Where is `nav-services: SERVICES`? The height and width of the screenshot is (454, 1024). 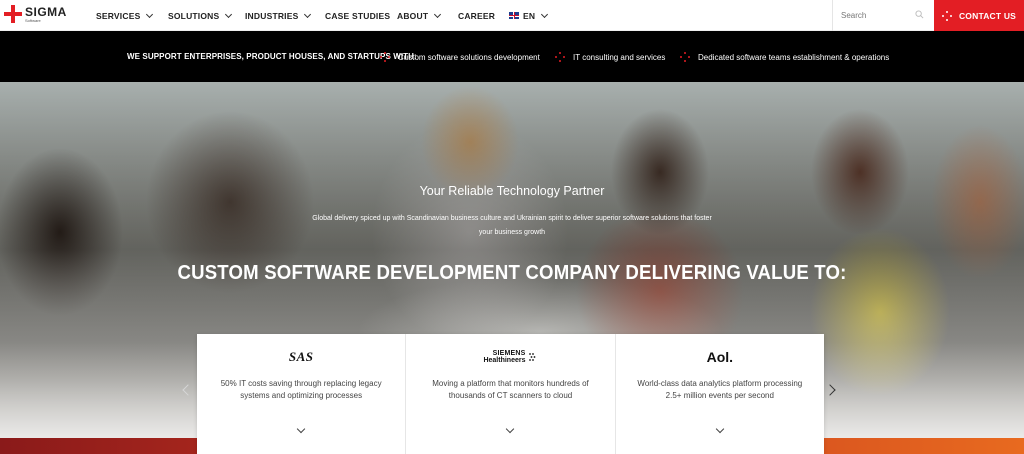
nav-services: SERVICES is located at coordinates (125, 15).